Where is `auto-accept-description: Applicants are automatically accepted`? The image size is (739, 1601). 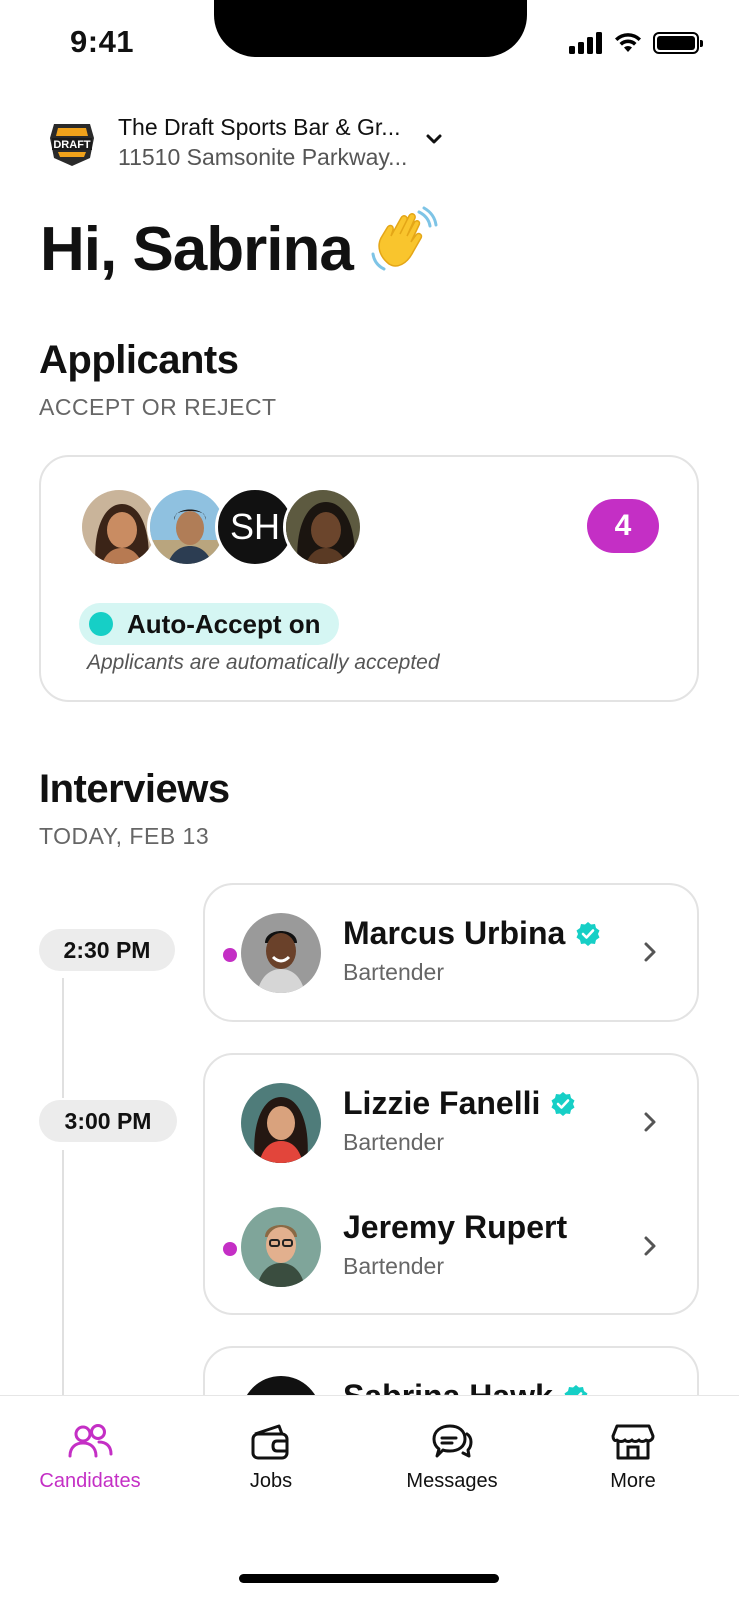 auto-accept-description: Applicants are automatically accepted is located at coordinates (263, 662).